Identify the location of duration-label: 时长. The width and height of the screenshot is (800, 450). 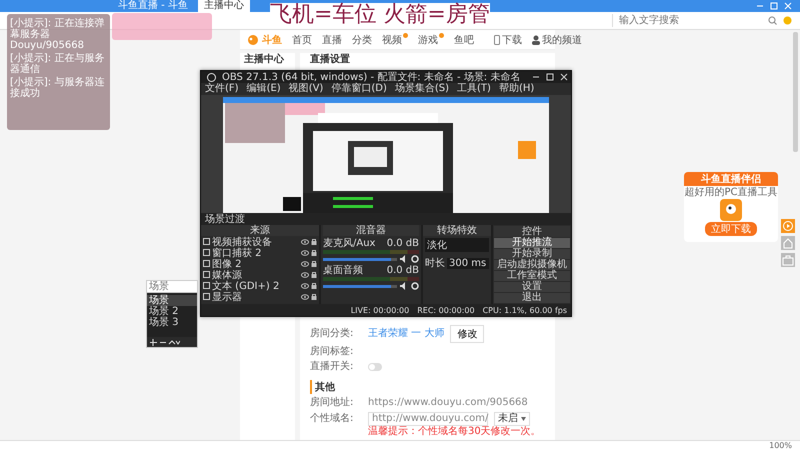
(435, 263).